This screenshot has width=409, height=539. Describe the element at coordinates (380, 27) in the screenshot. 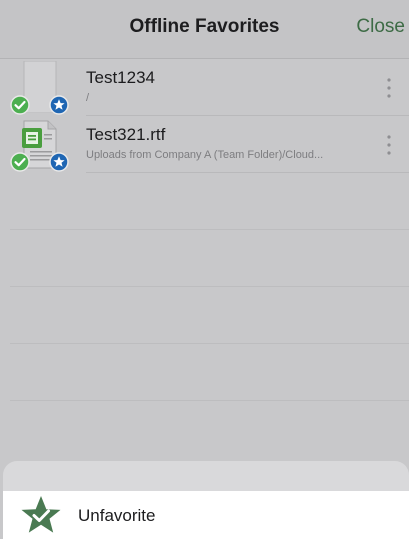

I see `close-button: Close` at that location.